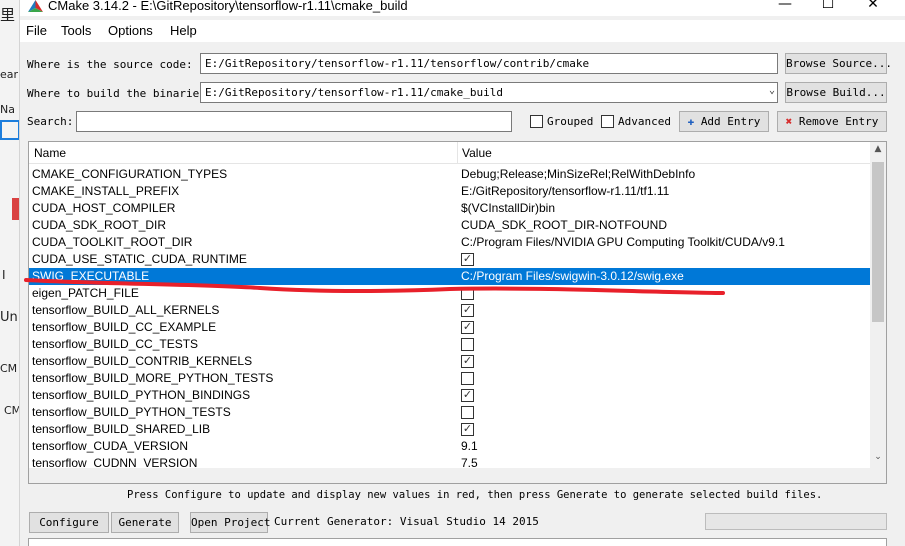 The height and width of the screenshot is (546, 905). What do you see at coordinates (508, 208) in the screenshot?
I see `row-value: $(VCInstallDir)bin` at bounding box center [508, 208].